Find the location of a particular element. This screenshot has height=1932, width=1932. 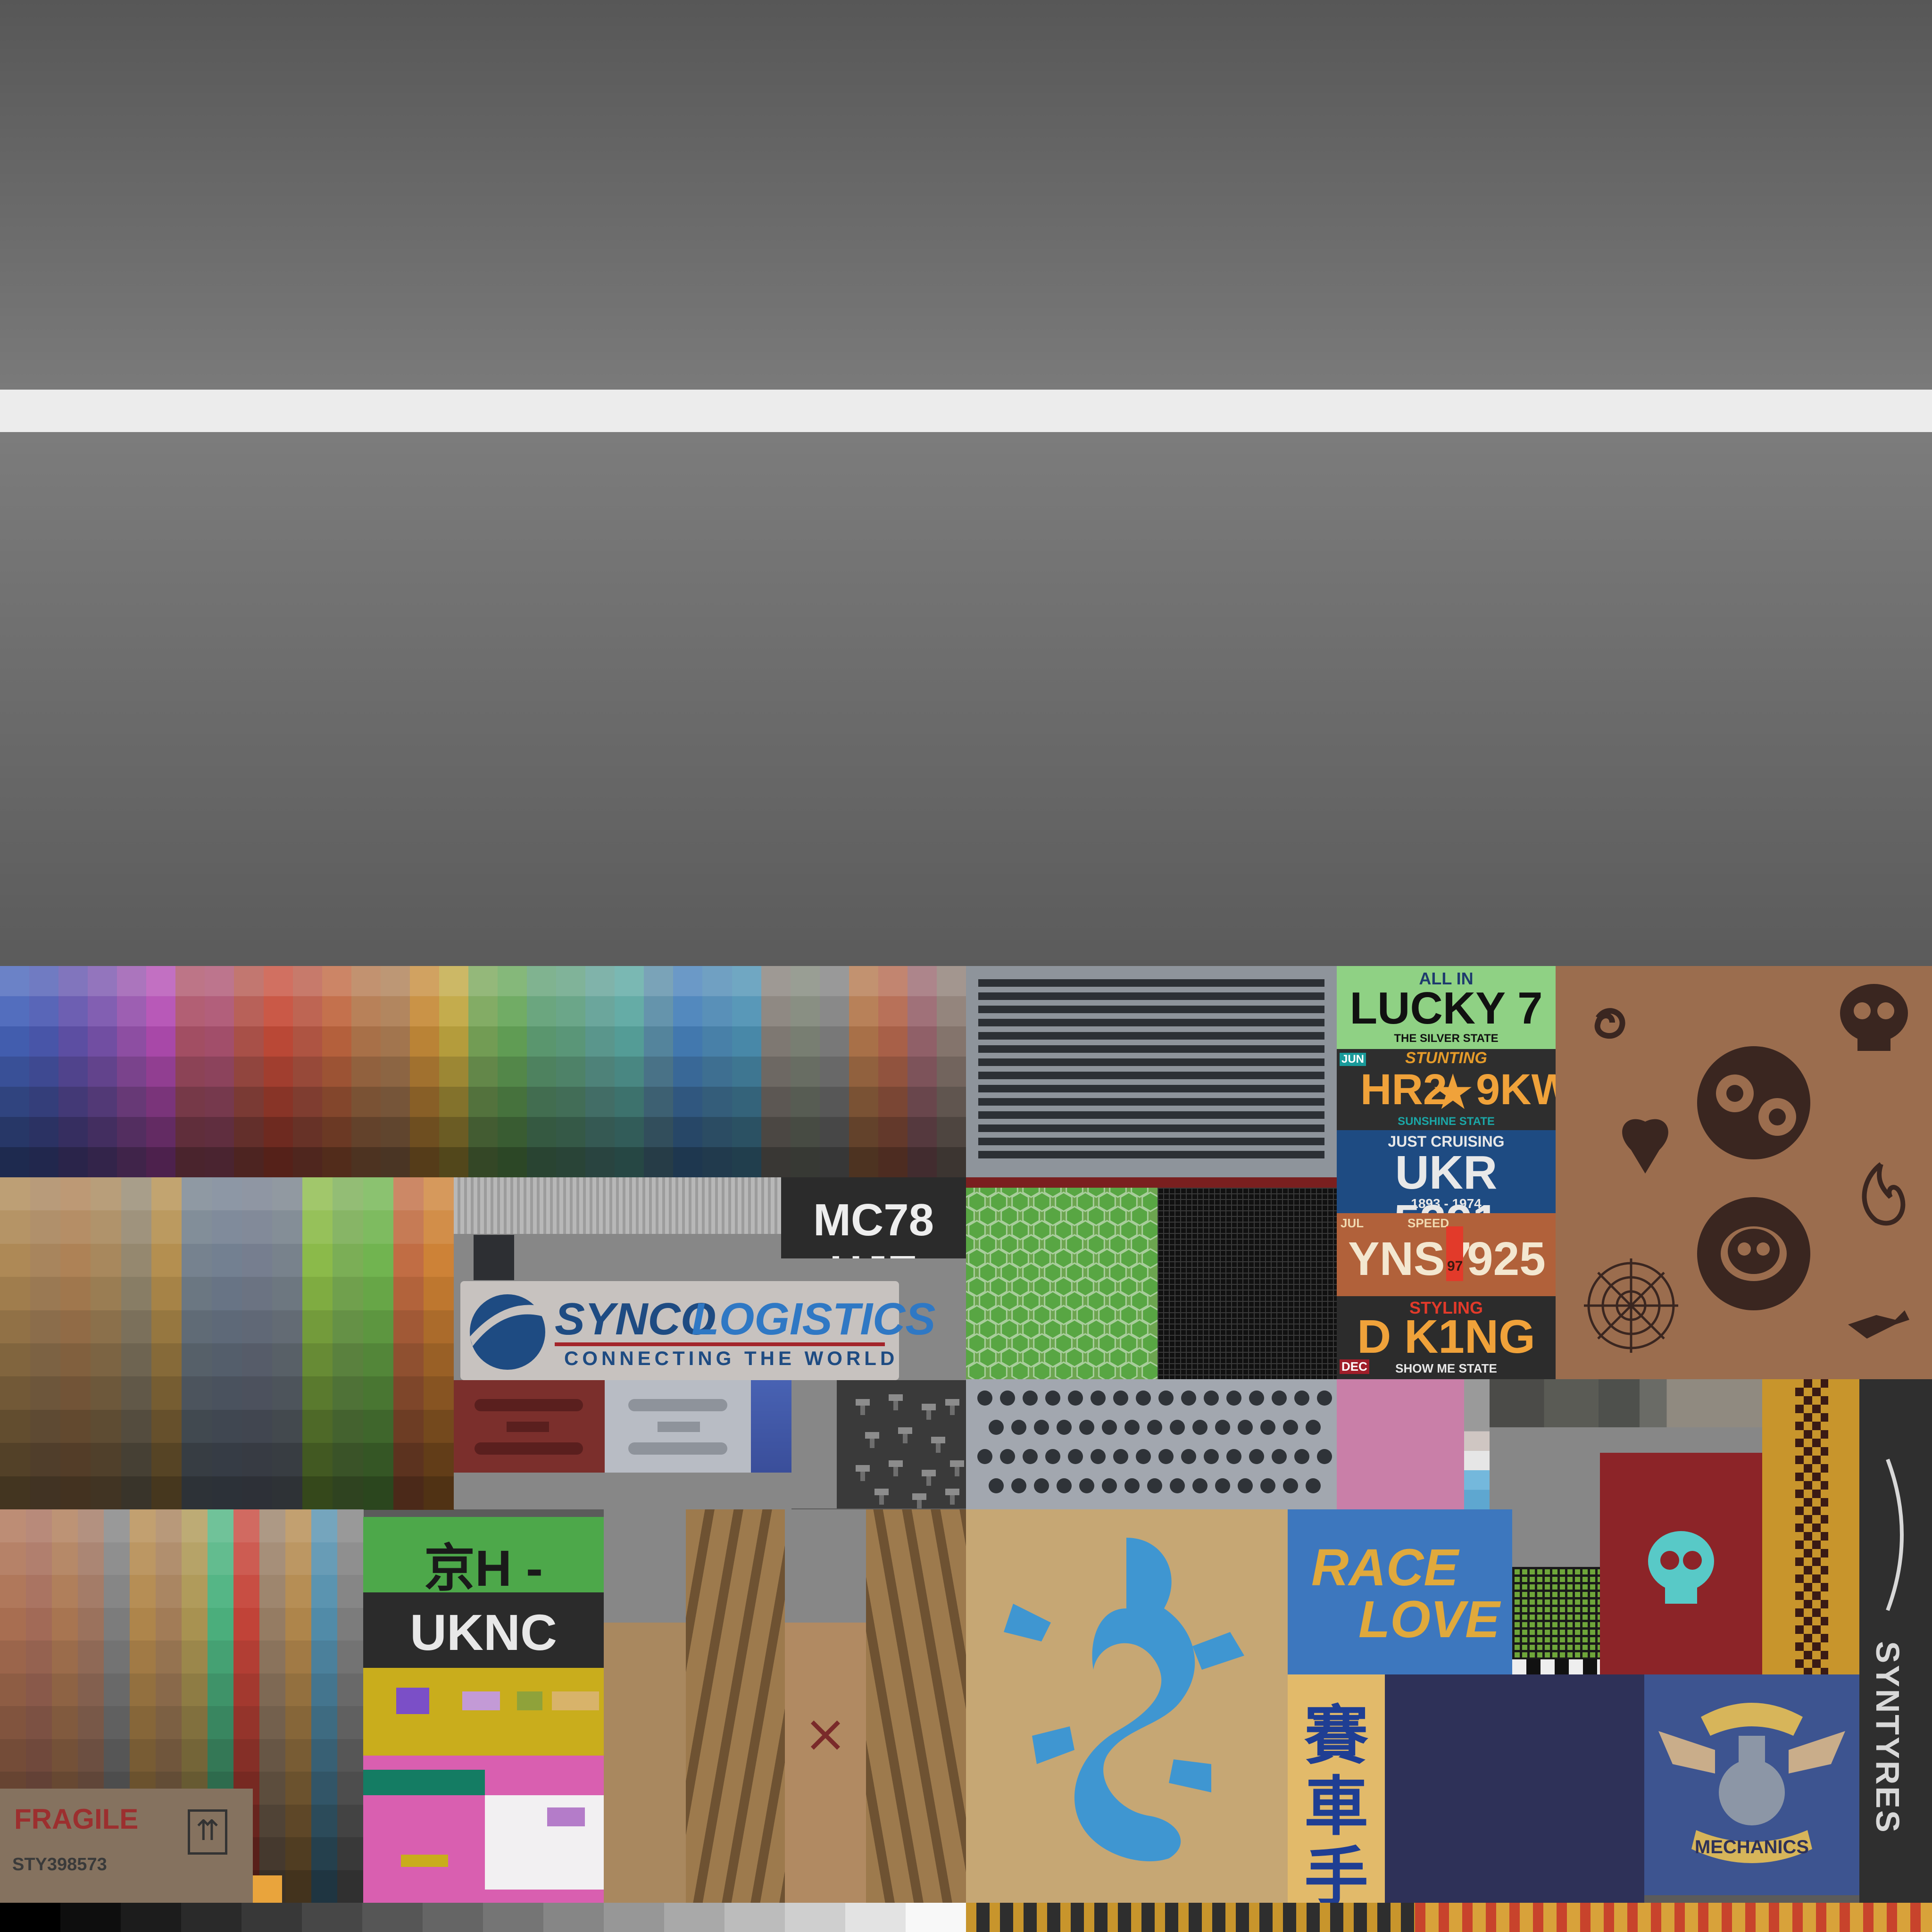

lizard-icon is located at coordinates (1878, 1324).